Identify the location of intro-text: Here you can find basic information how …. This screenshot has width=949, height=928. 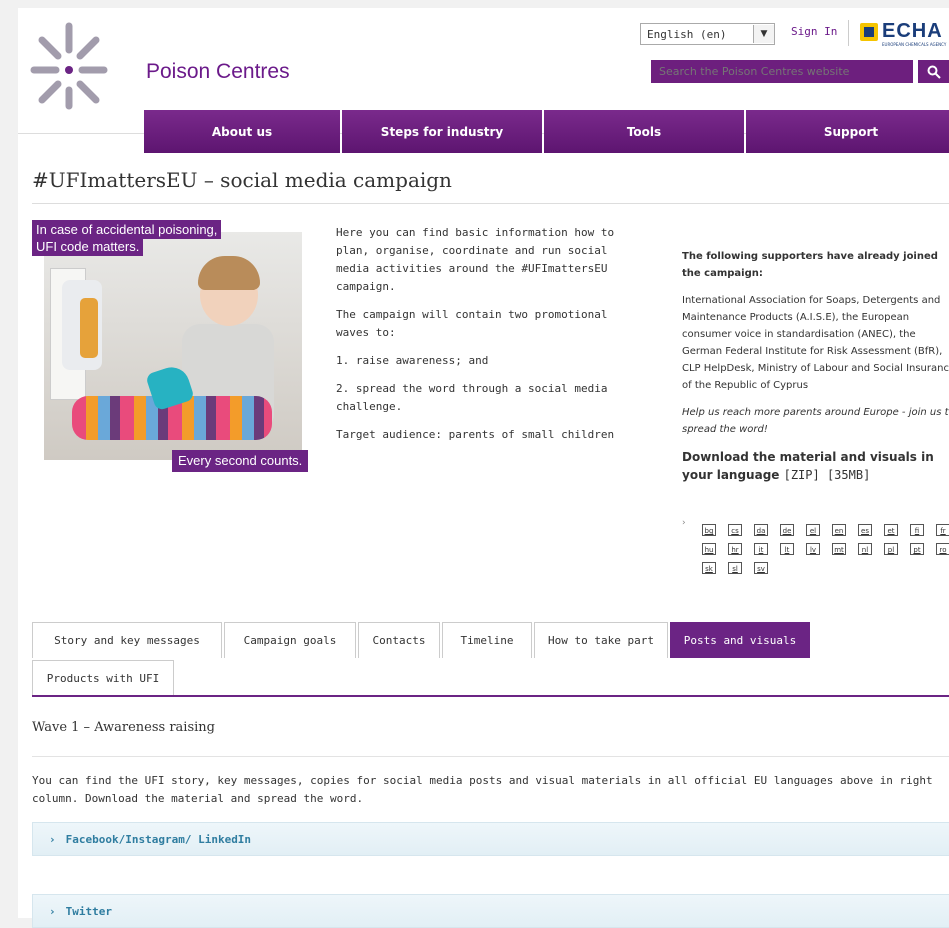
(481, 339).